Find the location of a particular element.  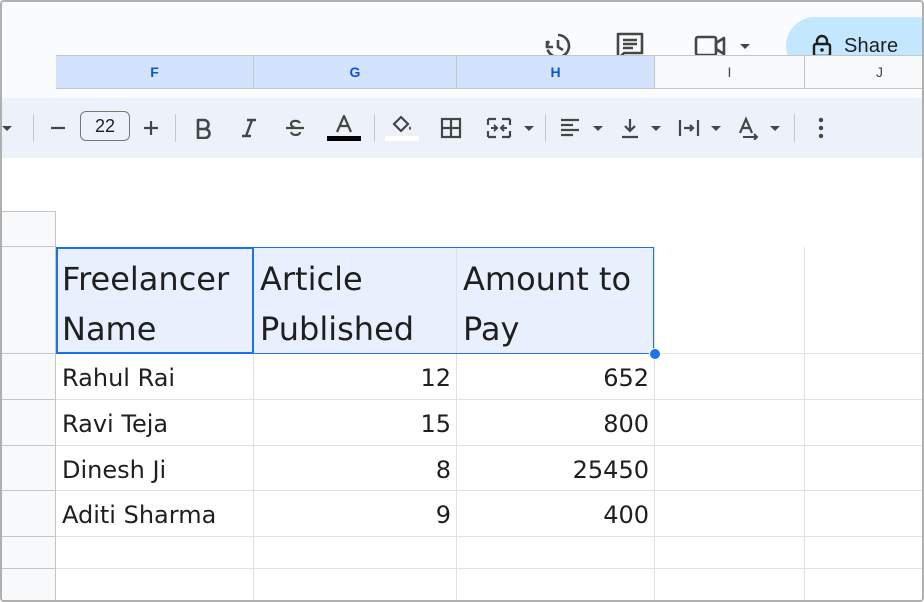

table-cell: 25450 is located at coordinates (556, 468).